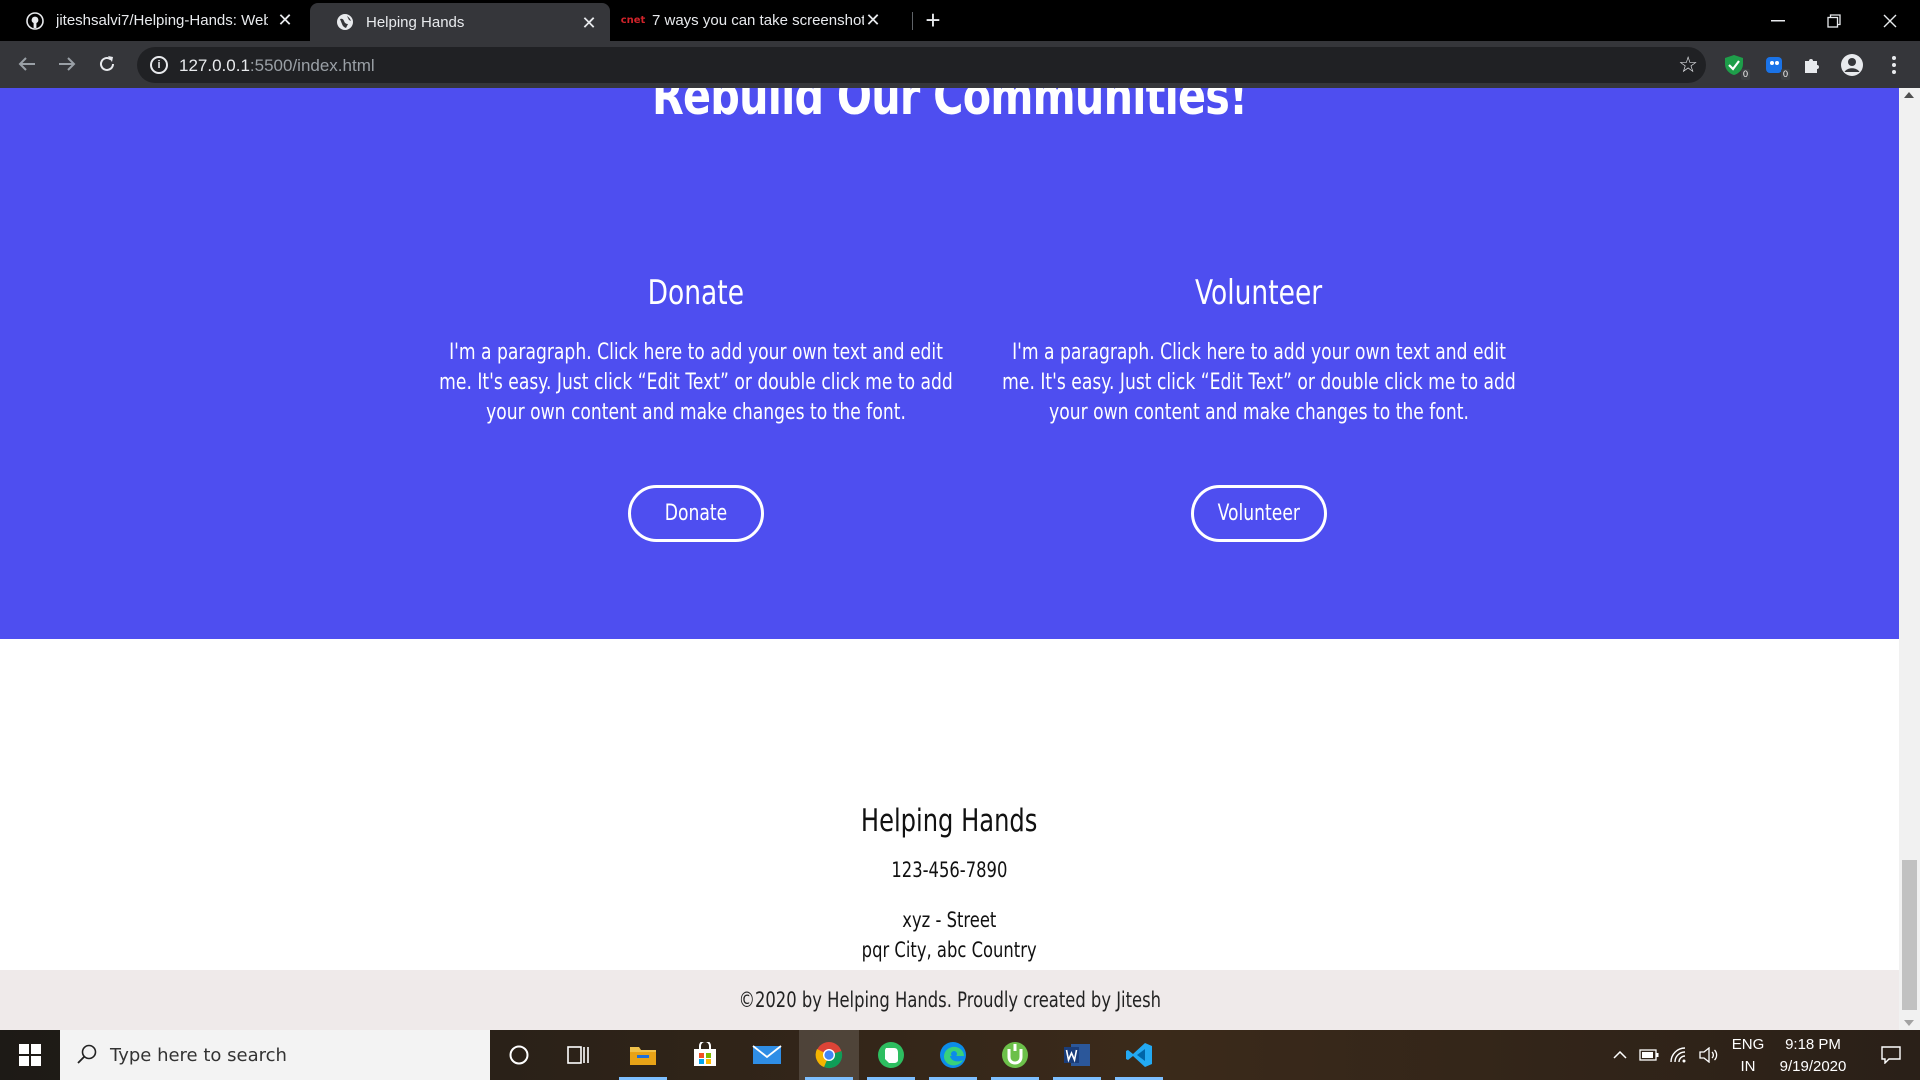  What do you see at coordinates (579, 1055) in the screenshot?
I see `task-view-icon` at bounding box center [579, 1055].